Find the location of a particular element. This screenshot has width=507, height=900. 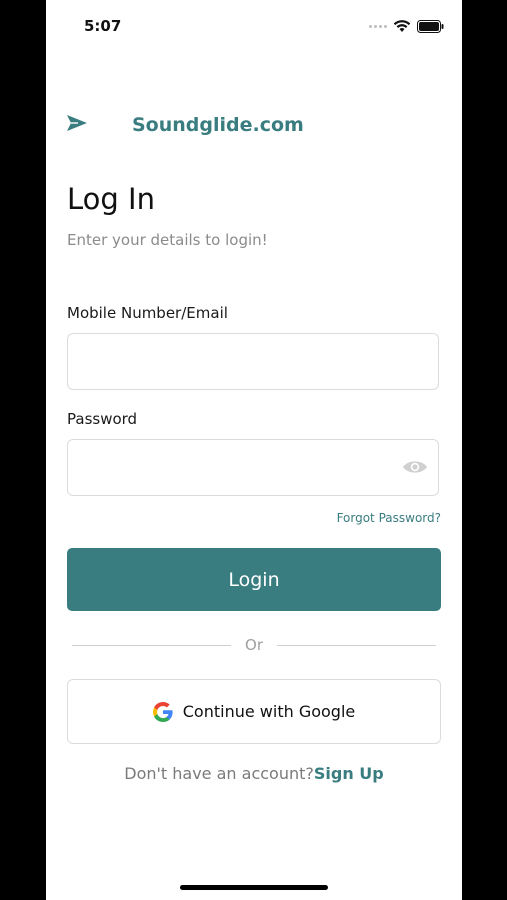

page-title: Log In is located at coordinates (111, 199).